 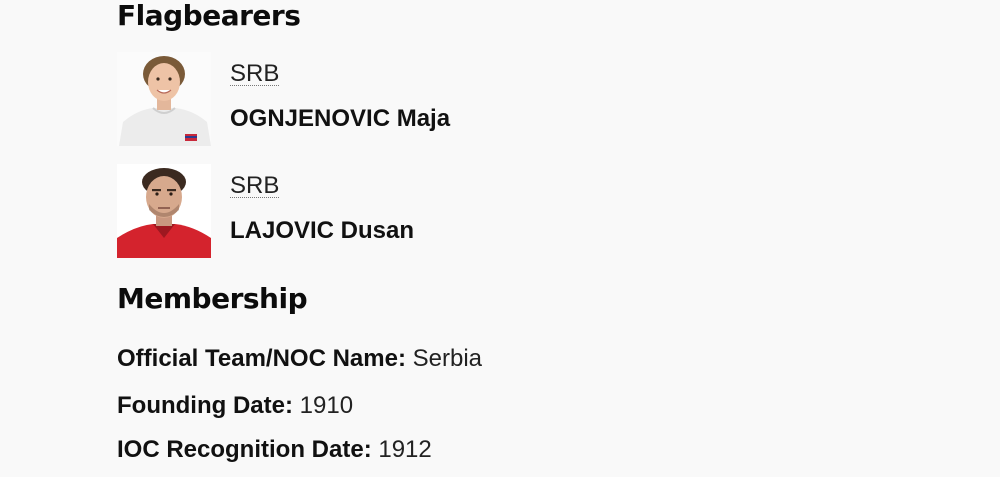 I want to click on official-name-row: Official Team/NOC Name: Serbia, so click(x=300, y=358).